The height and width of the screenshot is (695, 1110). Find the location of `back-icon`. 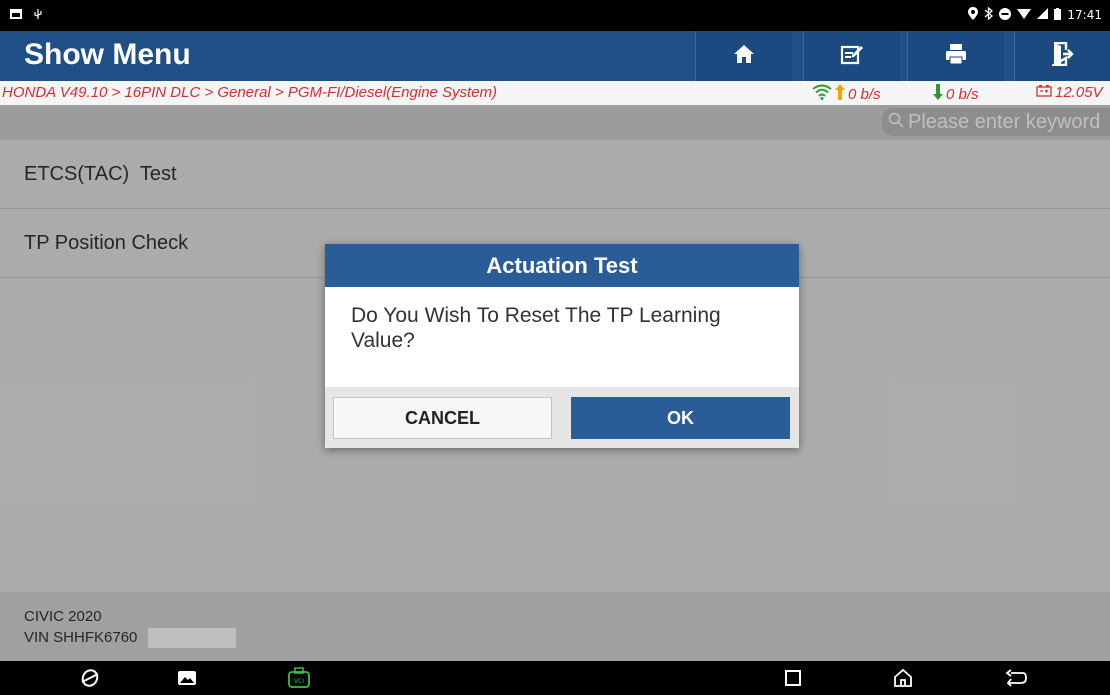

back-icon is located at coordinates (1016, 678).